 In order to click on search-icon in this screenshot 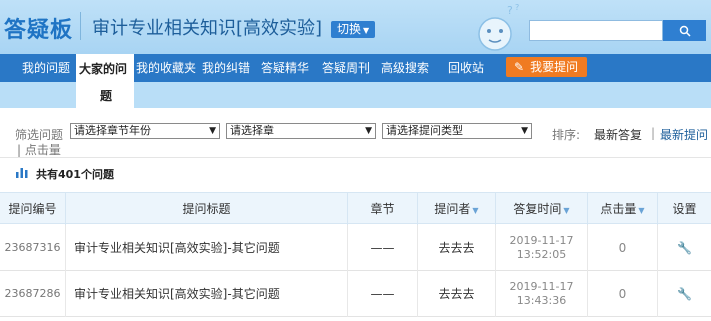, I will do `click(685, 31)`.